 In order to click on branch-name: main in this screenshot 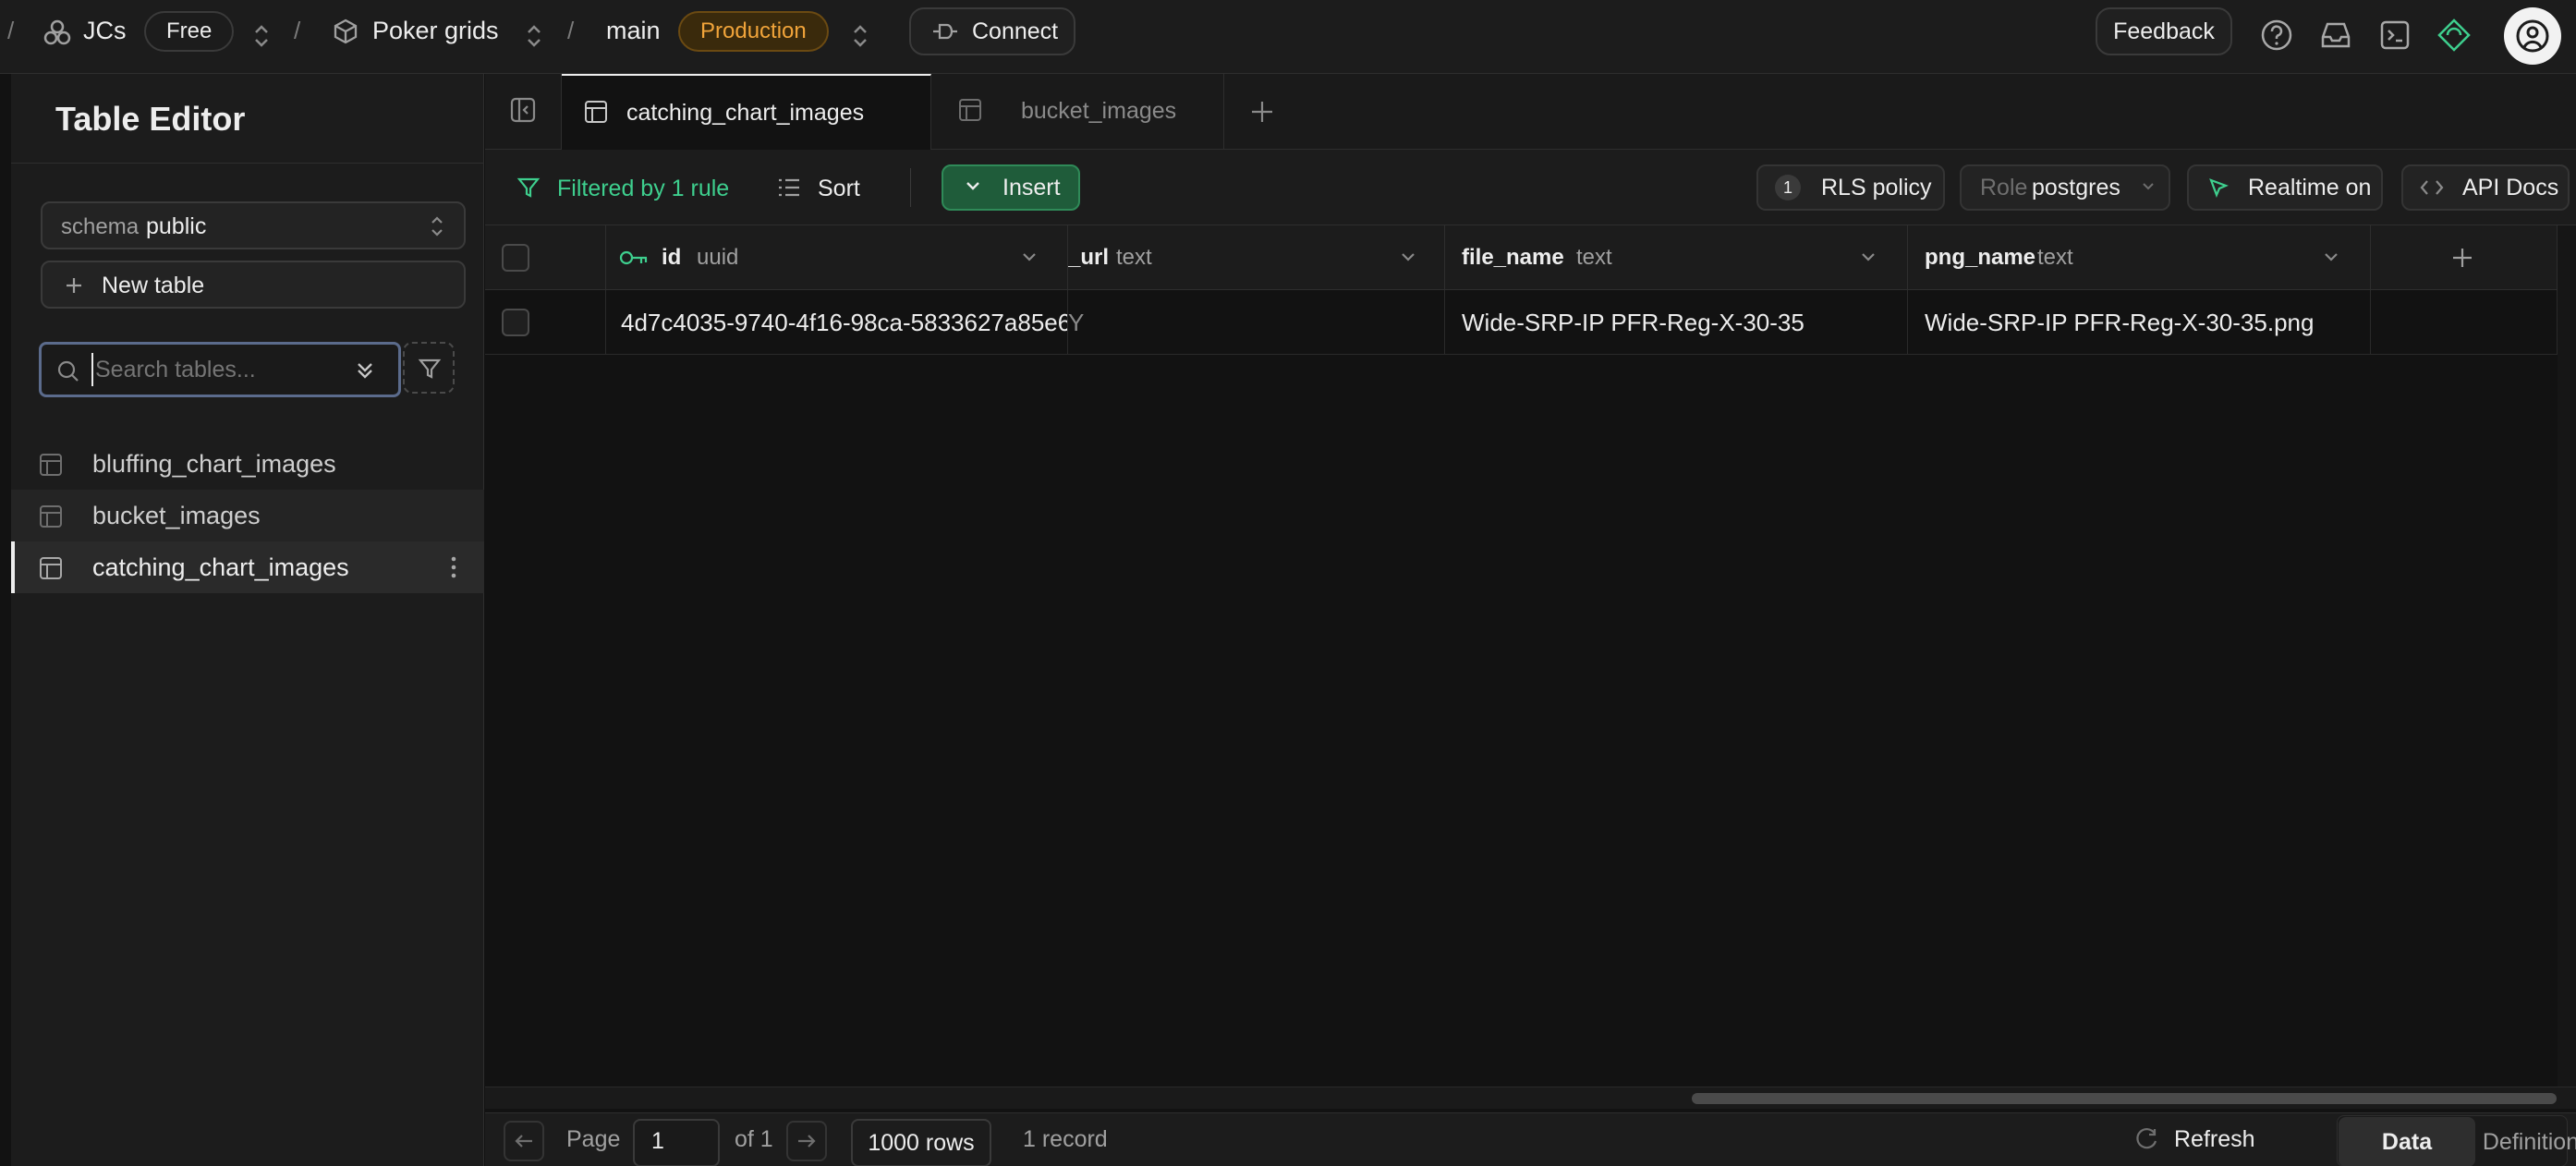, I will do `click(633, 31)`.